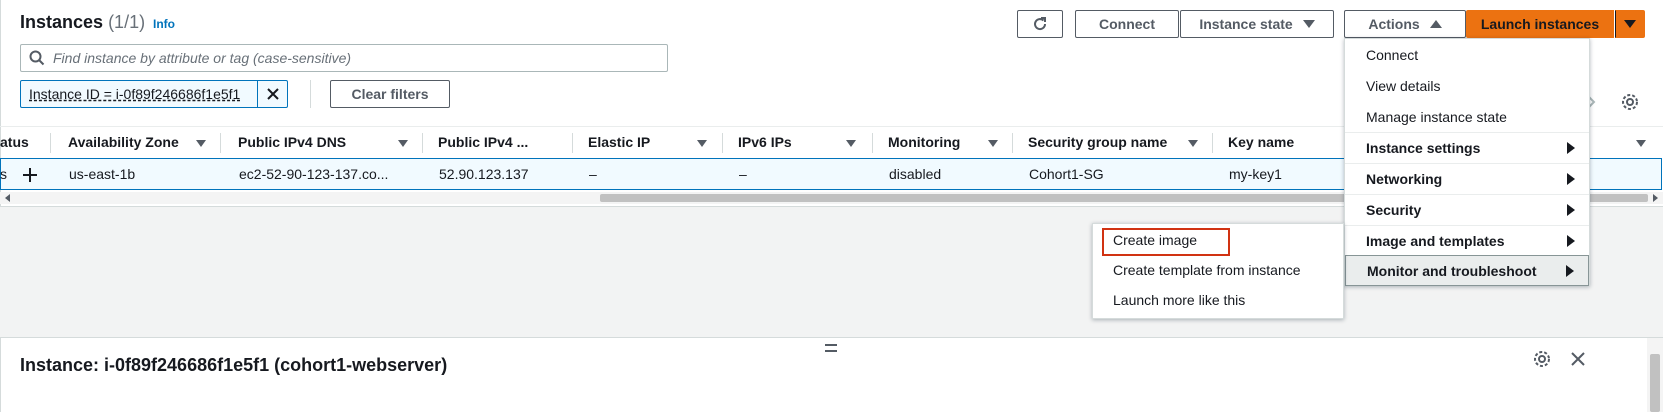 This screenshot has width=1663, height=412. I want to click on cell-ipv6: –, so click(743, 174).